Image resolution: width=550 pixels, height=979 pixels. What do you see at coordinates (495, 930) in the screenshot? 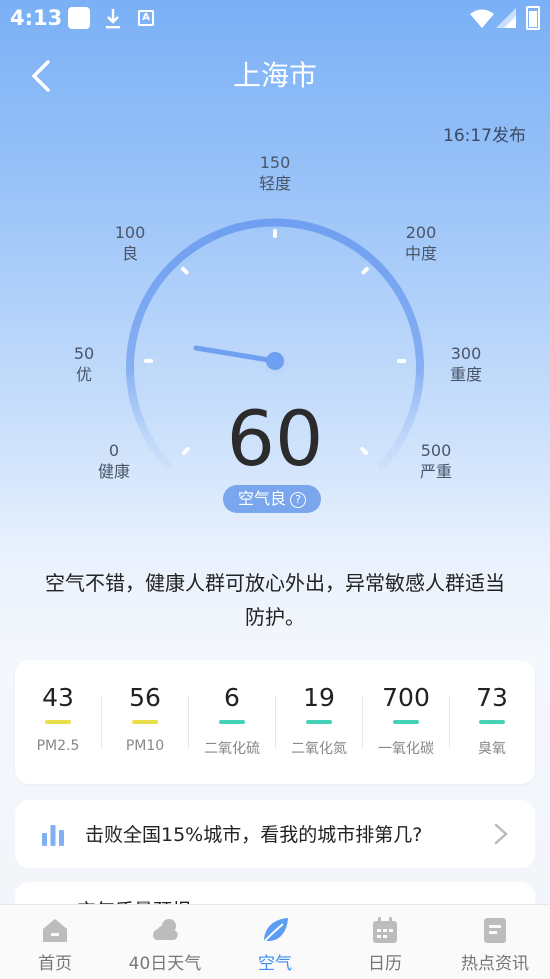
I see `news-icon` at bounding box center [495, 930].